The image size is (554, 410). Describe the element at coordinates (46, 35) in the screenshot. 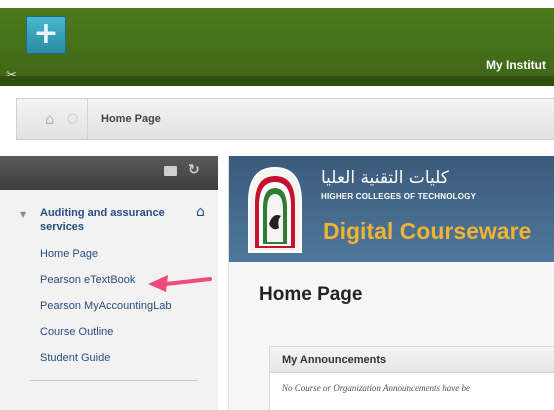

I see `add-tool-button: +` at that location.